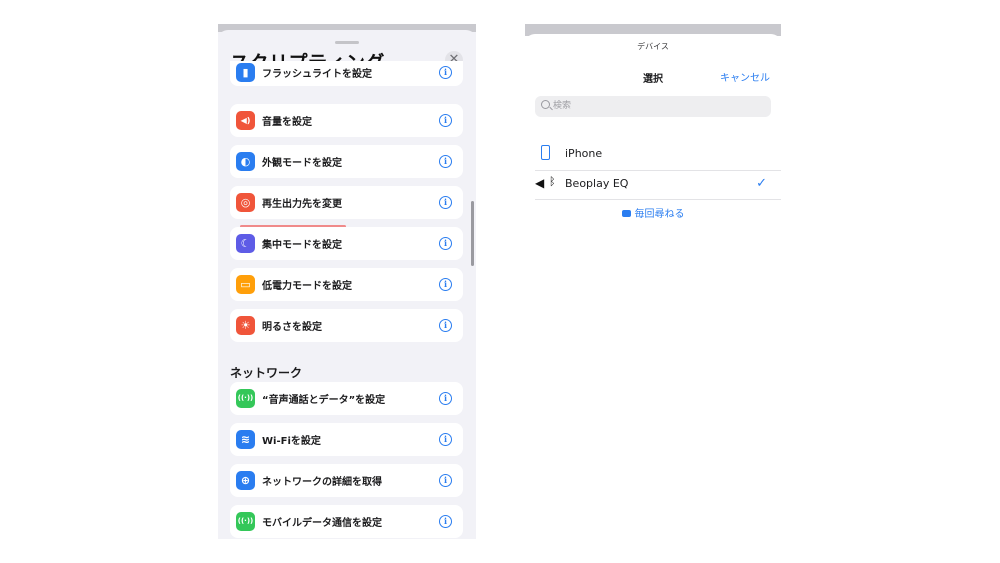  Describe the element at coordinates (245, 439) in the screenshot. I see `wifi-icon: ≋` at that location.